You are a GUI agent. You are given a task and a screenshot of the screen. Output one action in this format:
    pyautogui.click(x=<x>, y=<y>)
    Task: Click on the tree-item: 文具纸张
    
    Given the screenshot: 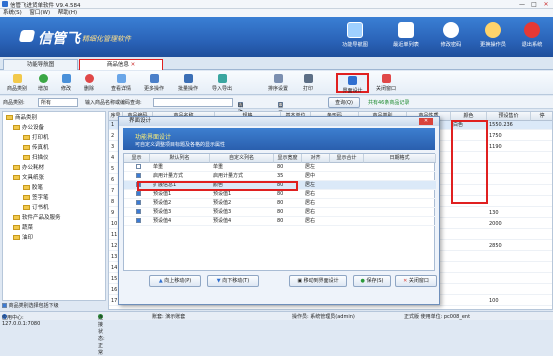 What is the action you would take?
    pyautogui.click(x=28, y=178)
    